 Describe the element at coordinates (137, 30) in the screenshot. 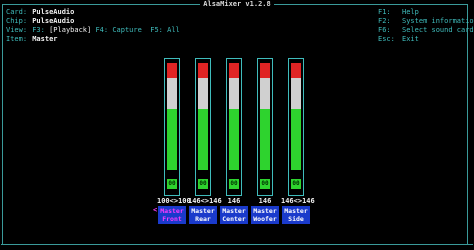

I see `view-other-modes: F4: Capture F5: All` at that location.